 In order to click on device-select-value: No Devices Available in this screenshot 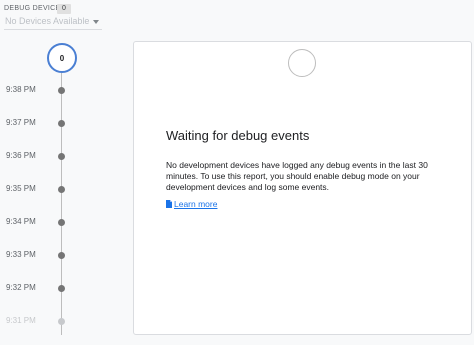, I will do `click(47, 21)`.